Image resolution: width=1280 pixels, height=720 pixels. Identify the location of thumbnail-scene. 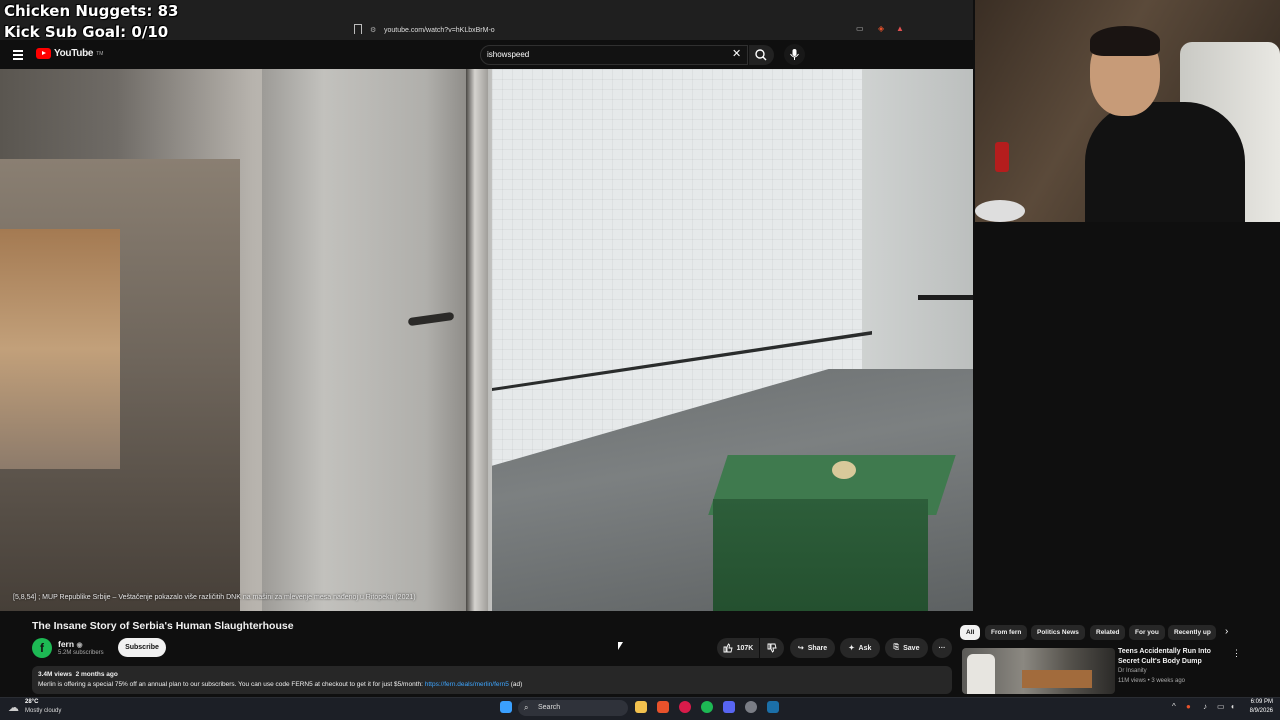
(1057, 679).